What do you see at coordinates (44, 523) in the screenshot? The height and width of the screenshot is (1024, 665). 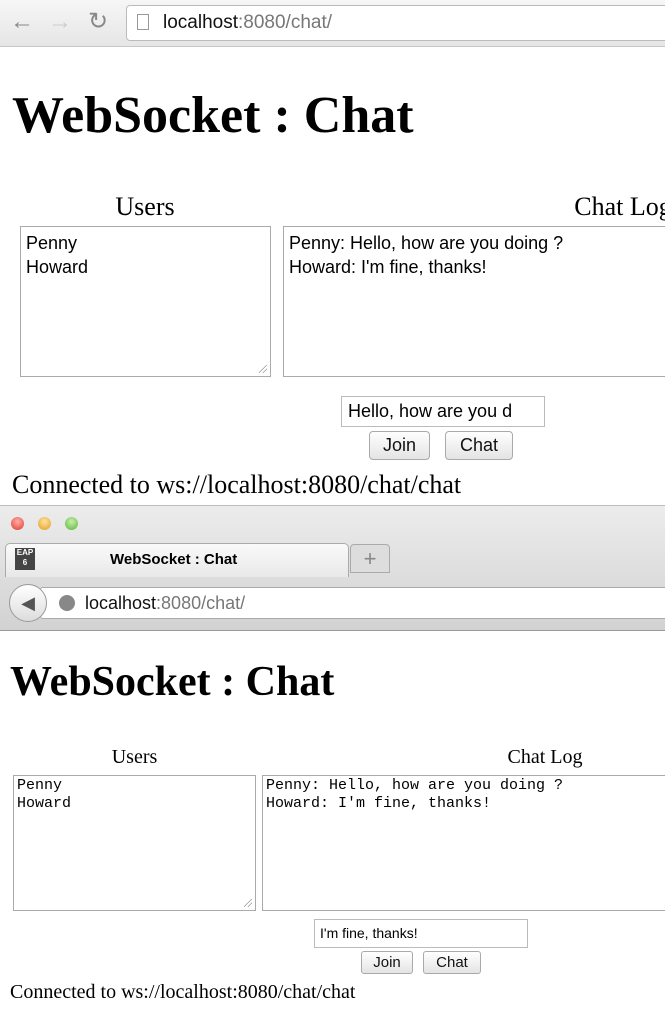 I see `minimize-window-icon` at bounding box center [44, 523].